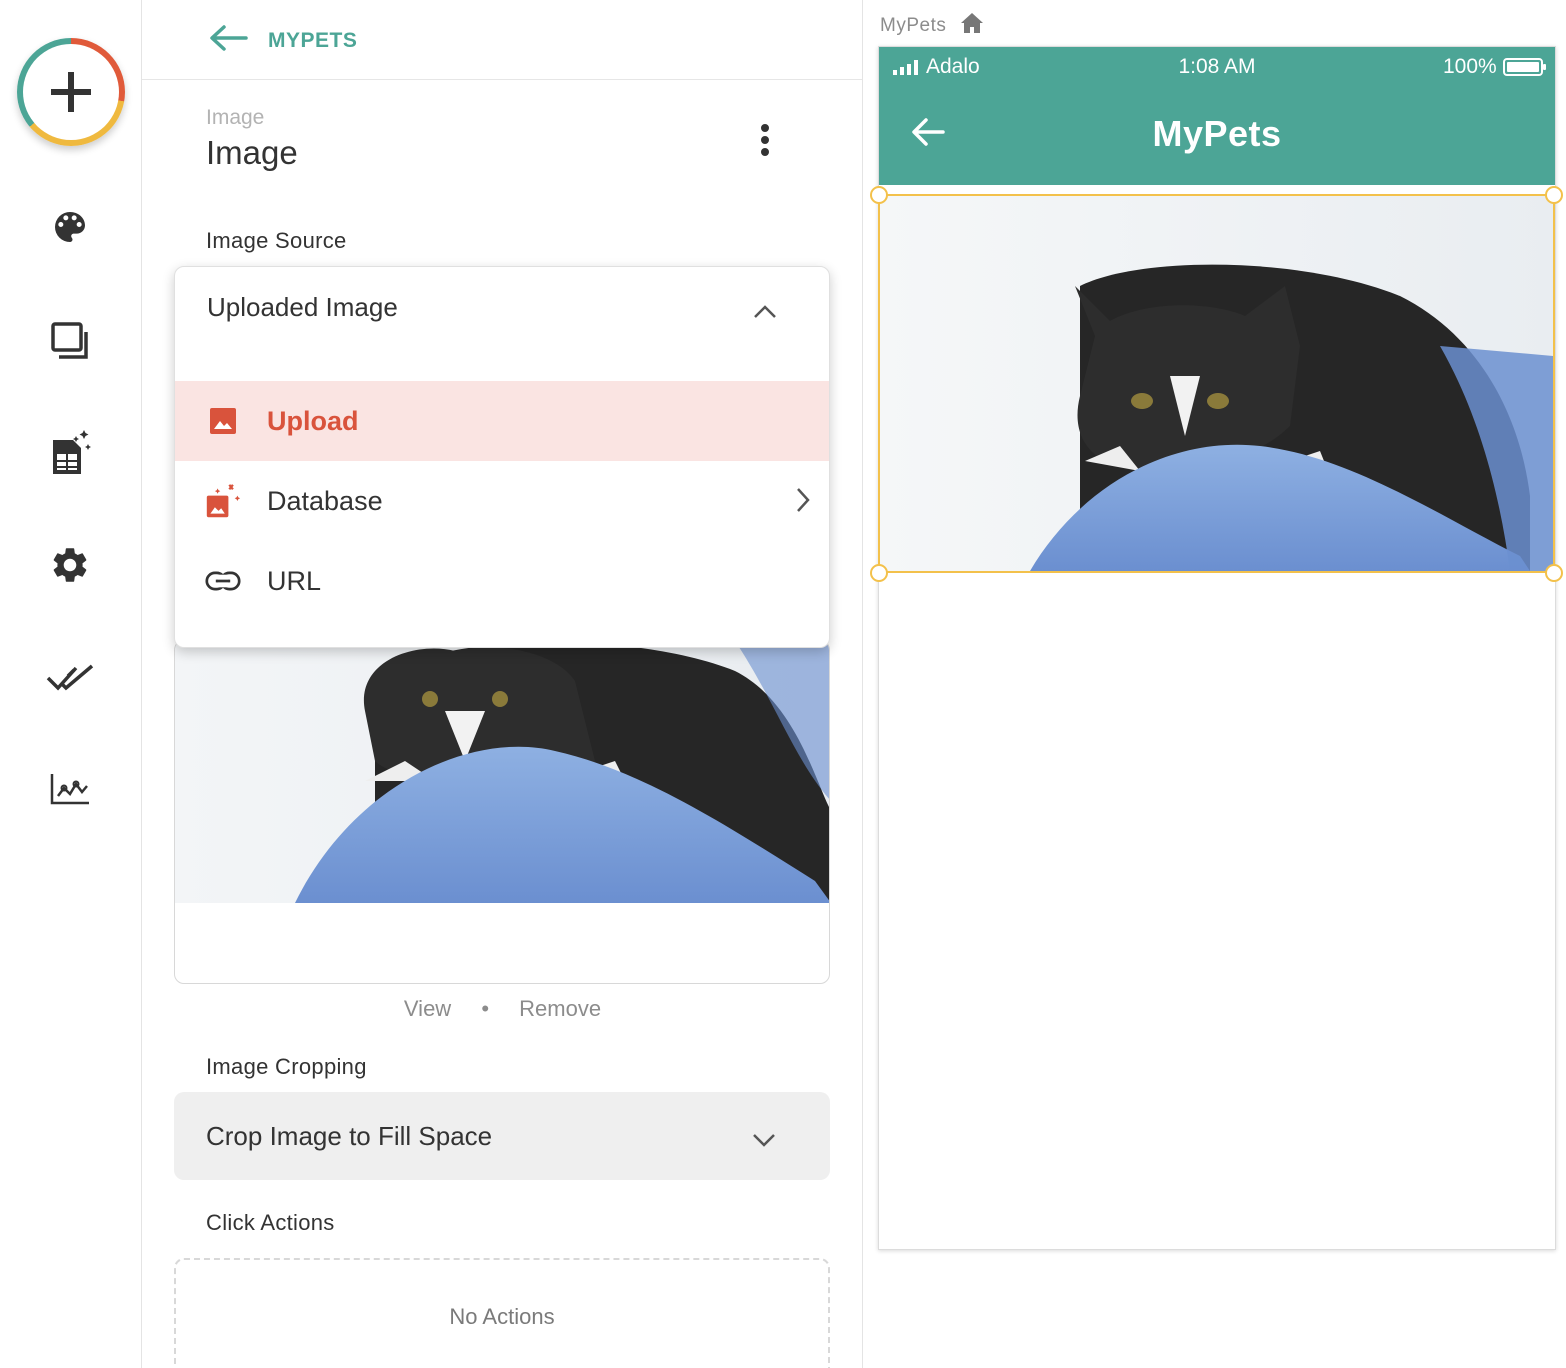 This screenshot has height=1368, width=1566. Describe the element at coordinates (502, 307) in the screenshot. I see `image-source-select: Uploaded Image` at that location.